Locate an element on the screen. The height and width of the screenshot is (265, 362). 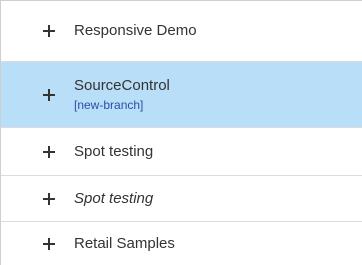
tree-item-label: Responsive Demo is located at coordinates (135, 30).